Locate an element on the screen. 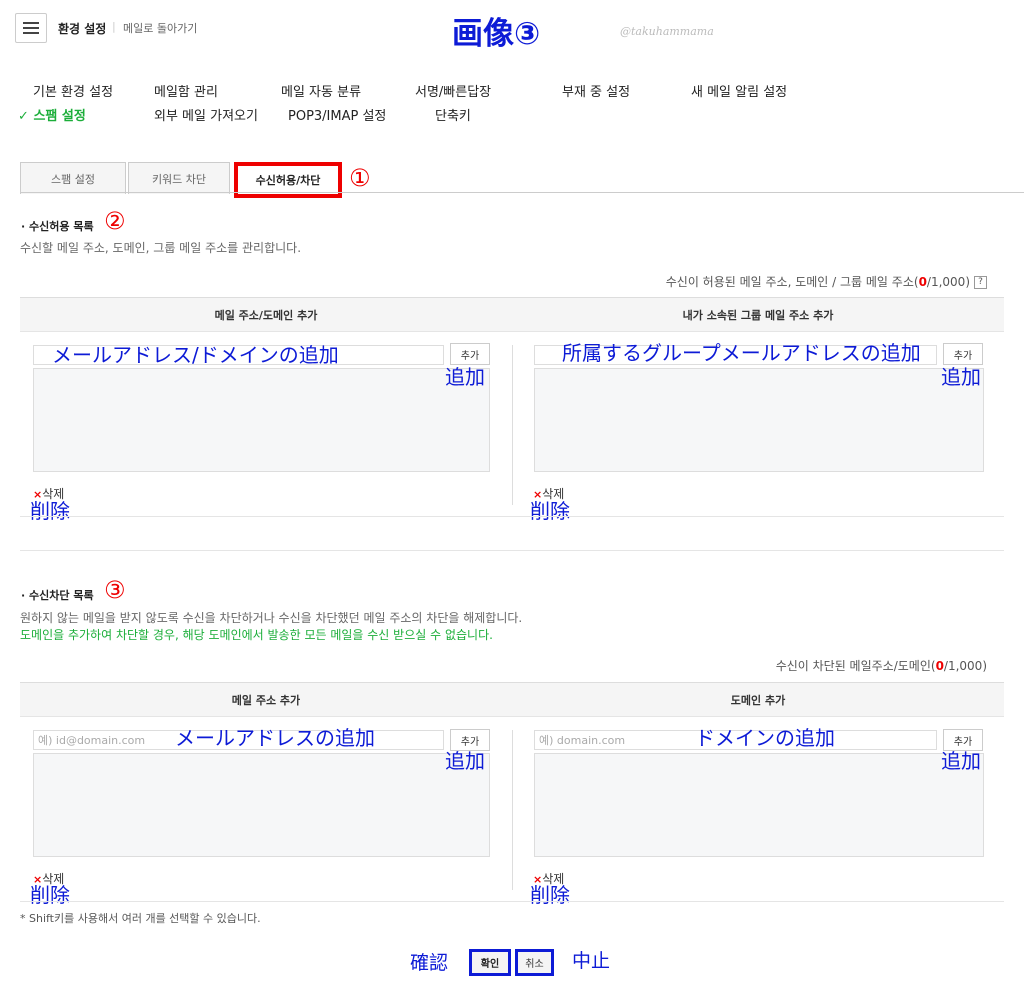 The image size is (1024, 1002). back-to-mail-link: 메일로 돌아가기 is located at coordinates (160, 28).